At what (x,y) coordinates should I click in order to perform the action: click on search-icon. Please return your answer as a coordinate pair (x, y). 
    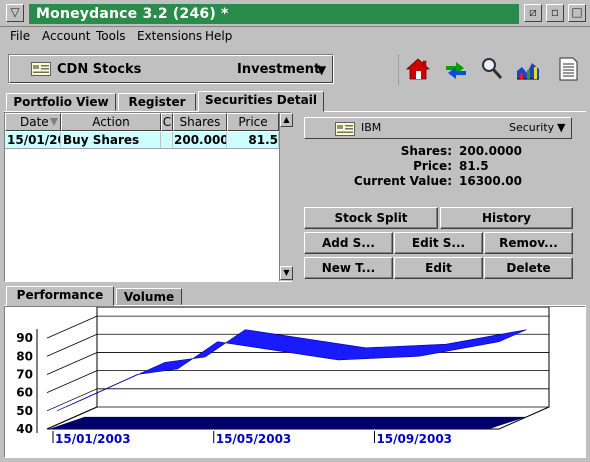
    Looking at the image, I should click on (492, 69).